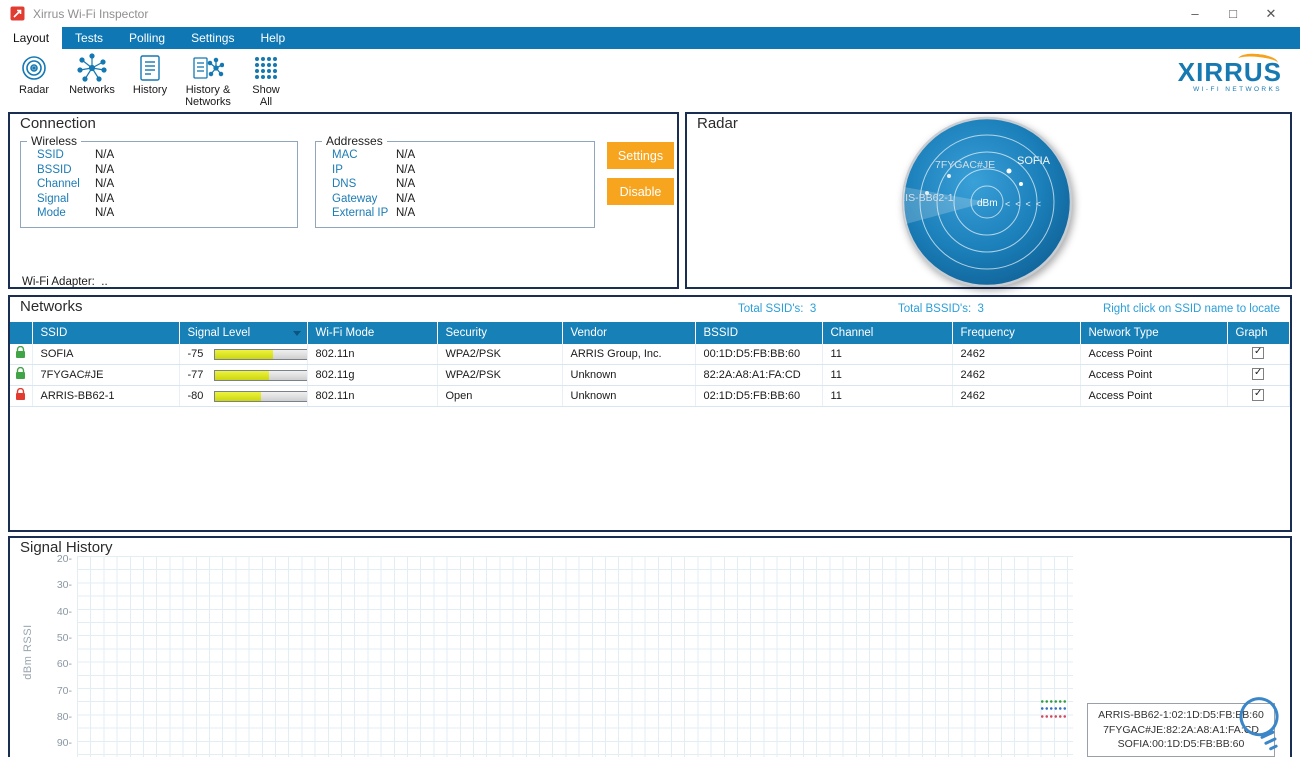  I want to click on window-title: Xirrus Wi-Fi Inspector, so click(91, 13).